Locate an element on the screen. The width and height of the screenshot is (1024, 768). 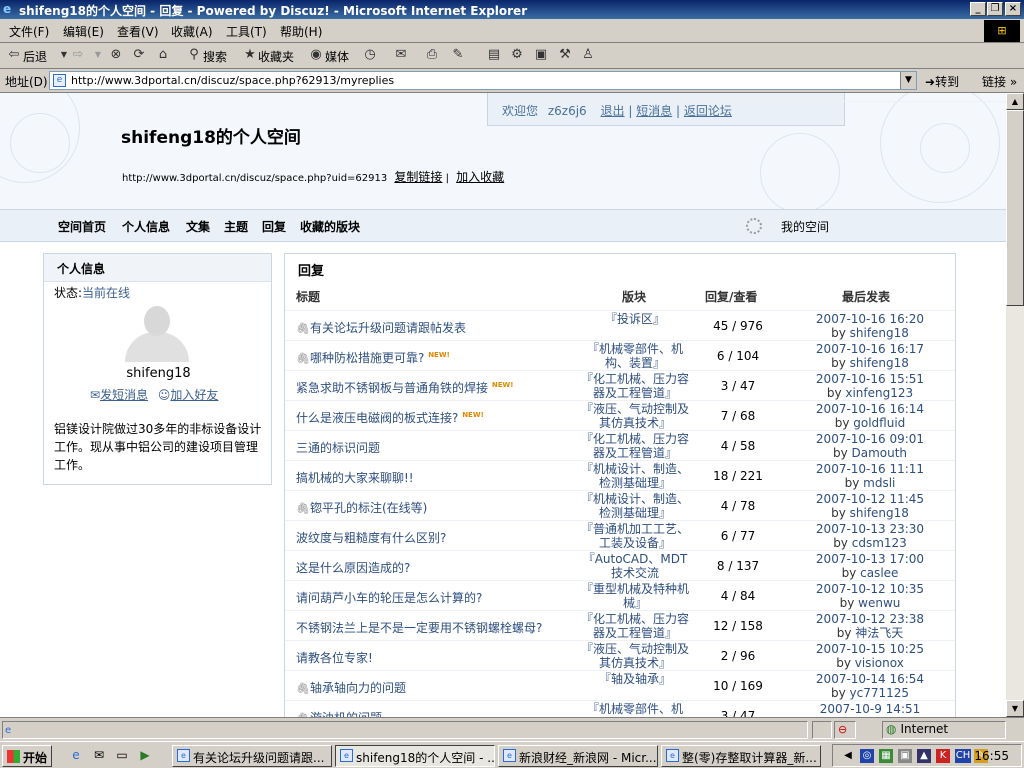
links-button: 链接 » is located at coordinates (999, 81).